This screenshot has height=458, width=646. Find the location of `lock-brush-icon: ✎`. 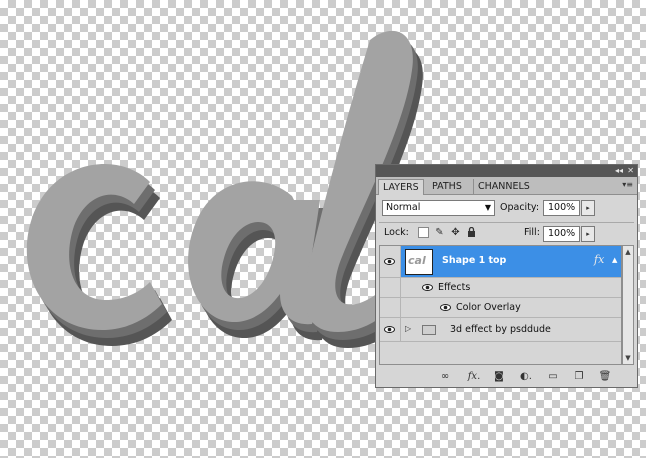

lock-brush-icon: ✎ is located at coordinates (439, 232).